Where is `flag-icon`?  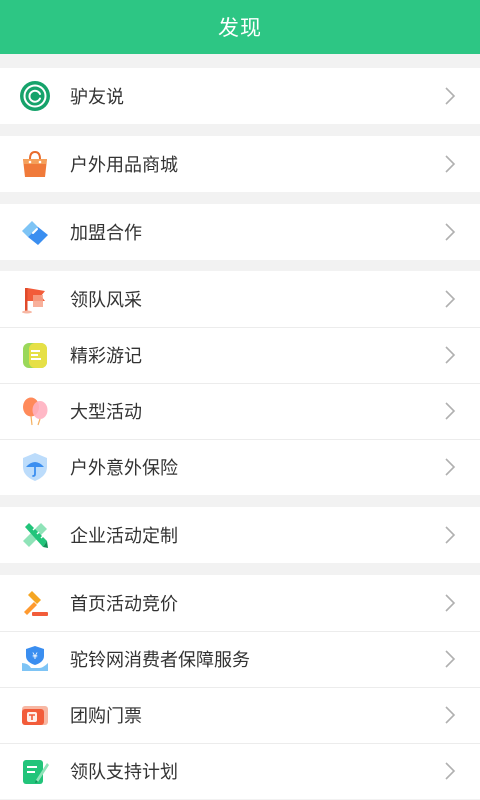
flag-icon is located at coordinates (35, 299).